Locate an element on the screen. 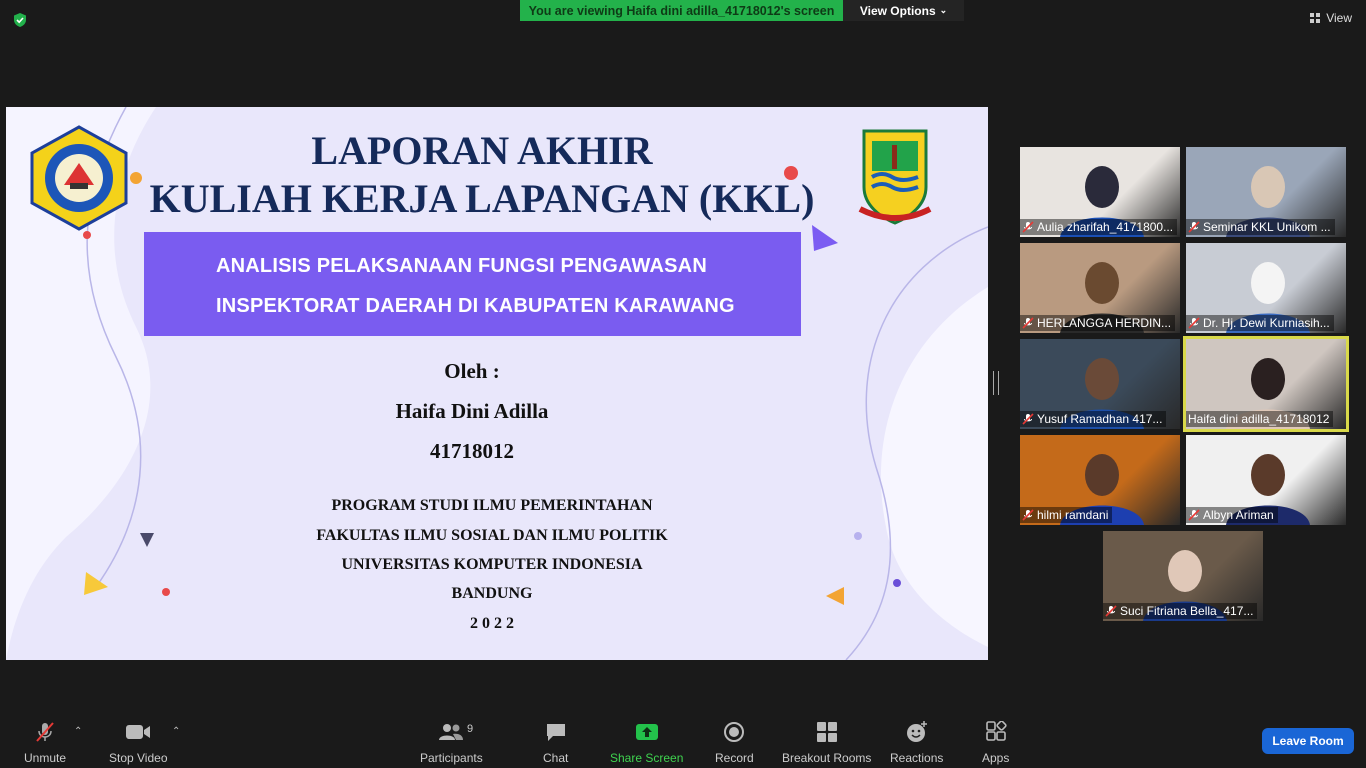 The width and height of the screenshot is (1366, 768). slide-title-line2: KULIAH KERJA LAPANGAN (KKL) is located at coordinates (482, 198).